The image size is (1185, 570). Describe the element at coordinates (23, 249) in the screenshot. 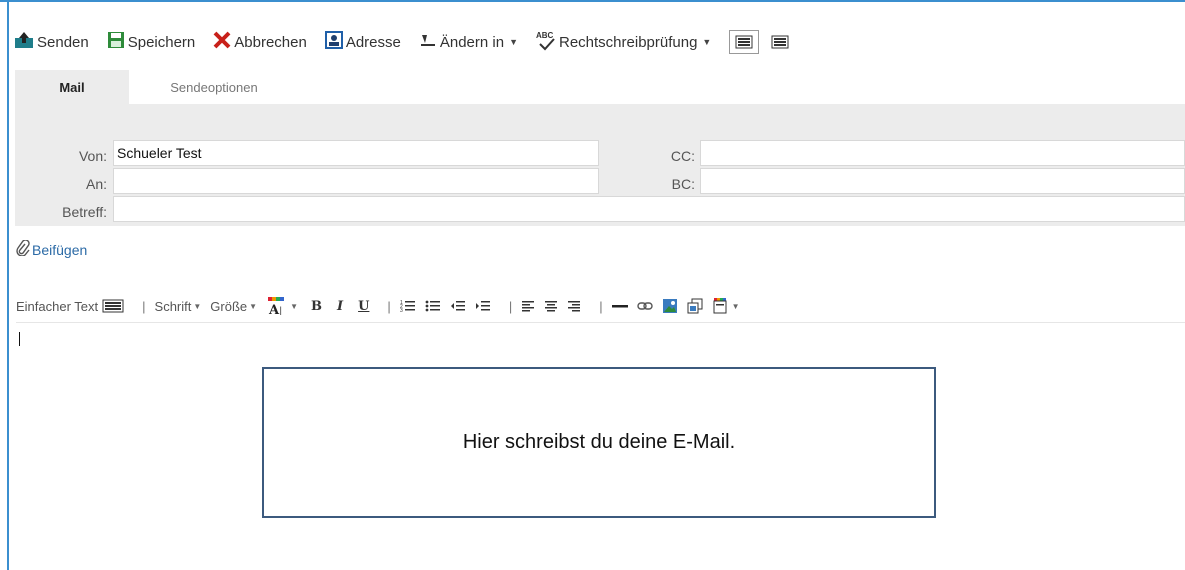

I see `paperclip-icon` at that location.